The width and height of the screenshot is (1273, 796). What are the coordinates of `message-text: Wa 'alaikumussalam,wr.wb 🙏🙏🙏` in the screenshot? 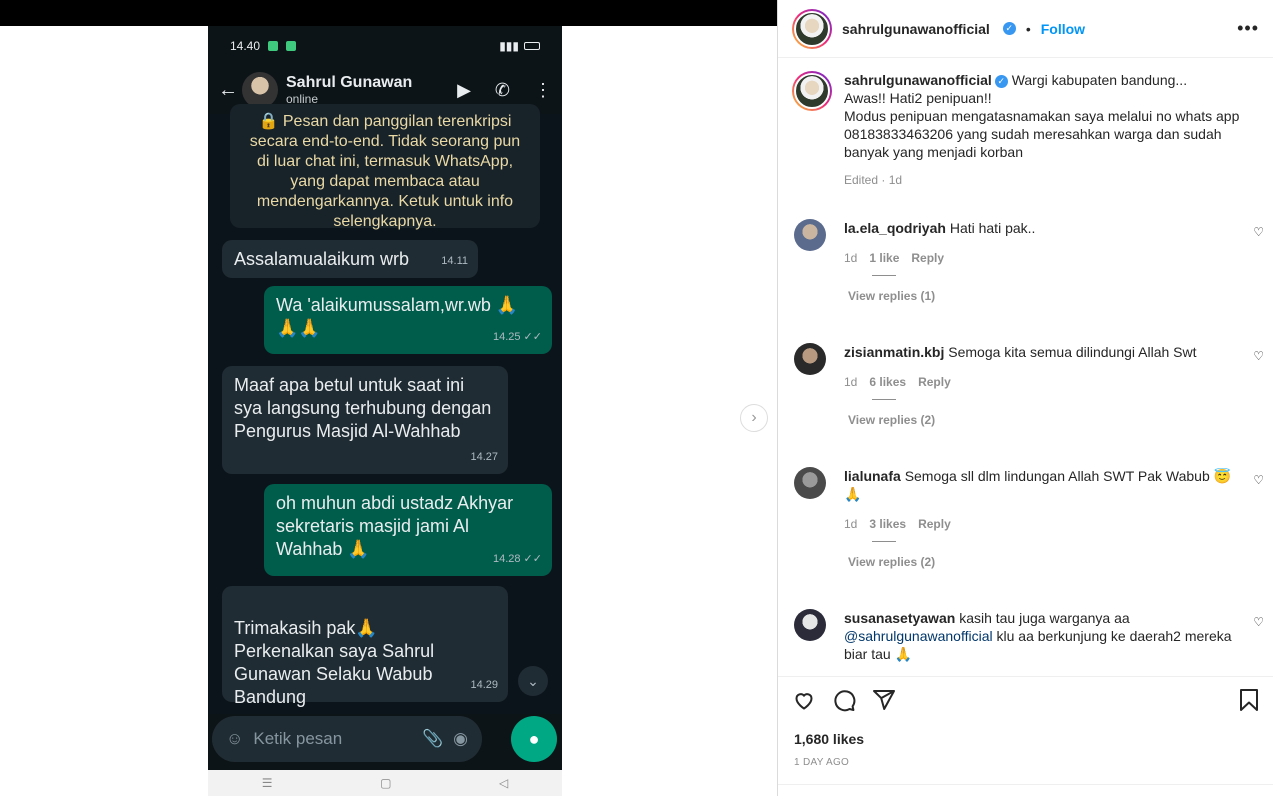 It's located at (397, 316).